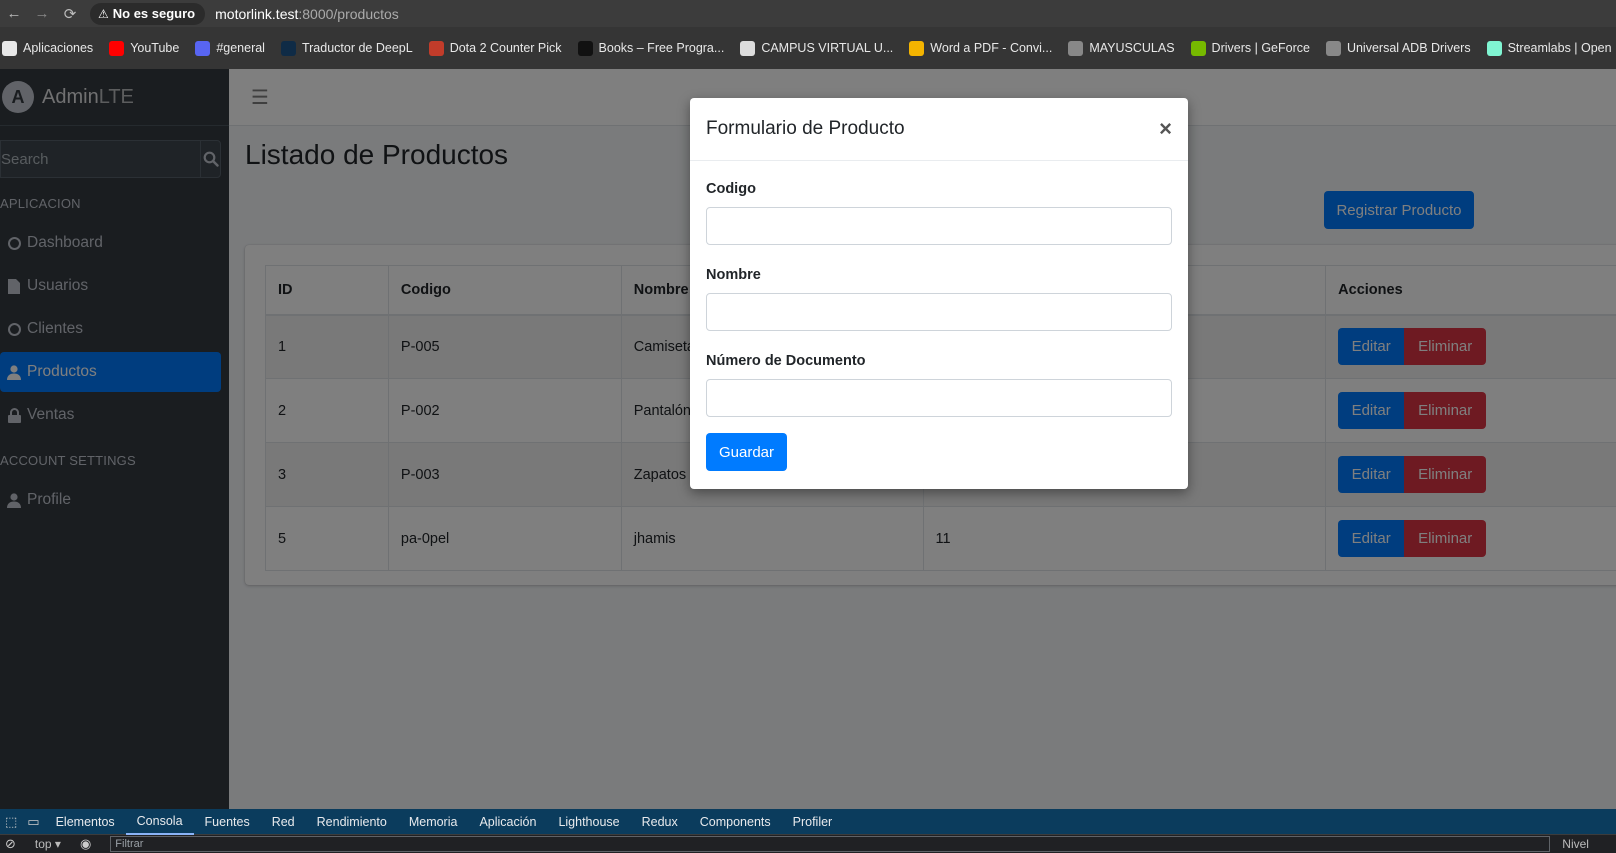 The image size is (1616, 853). Describe the element at coordinates (1575, 844) in the screenshot. I see `levels-dropdown: Nivel` at that location.